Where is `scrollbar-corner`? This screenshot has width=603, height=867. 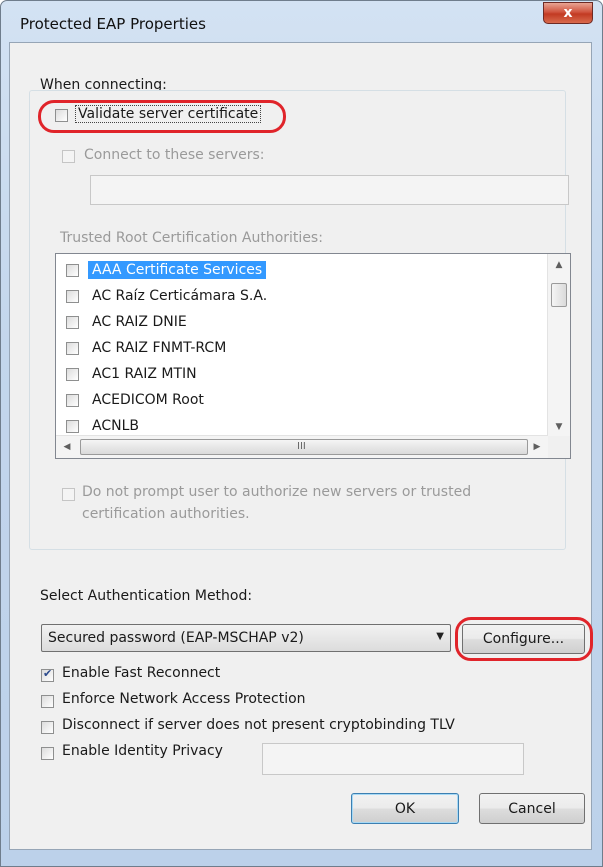
scrollbar-corner is located at coordinates (559, 447).